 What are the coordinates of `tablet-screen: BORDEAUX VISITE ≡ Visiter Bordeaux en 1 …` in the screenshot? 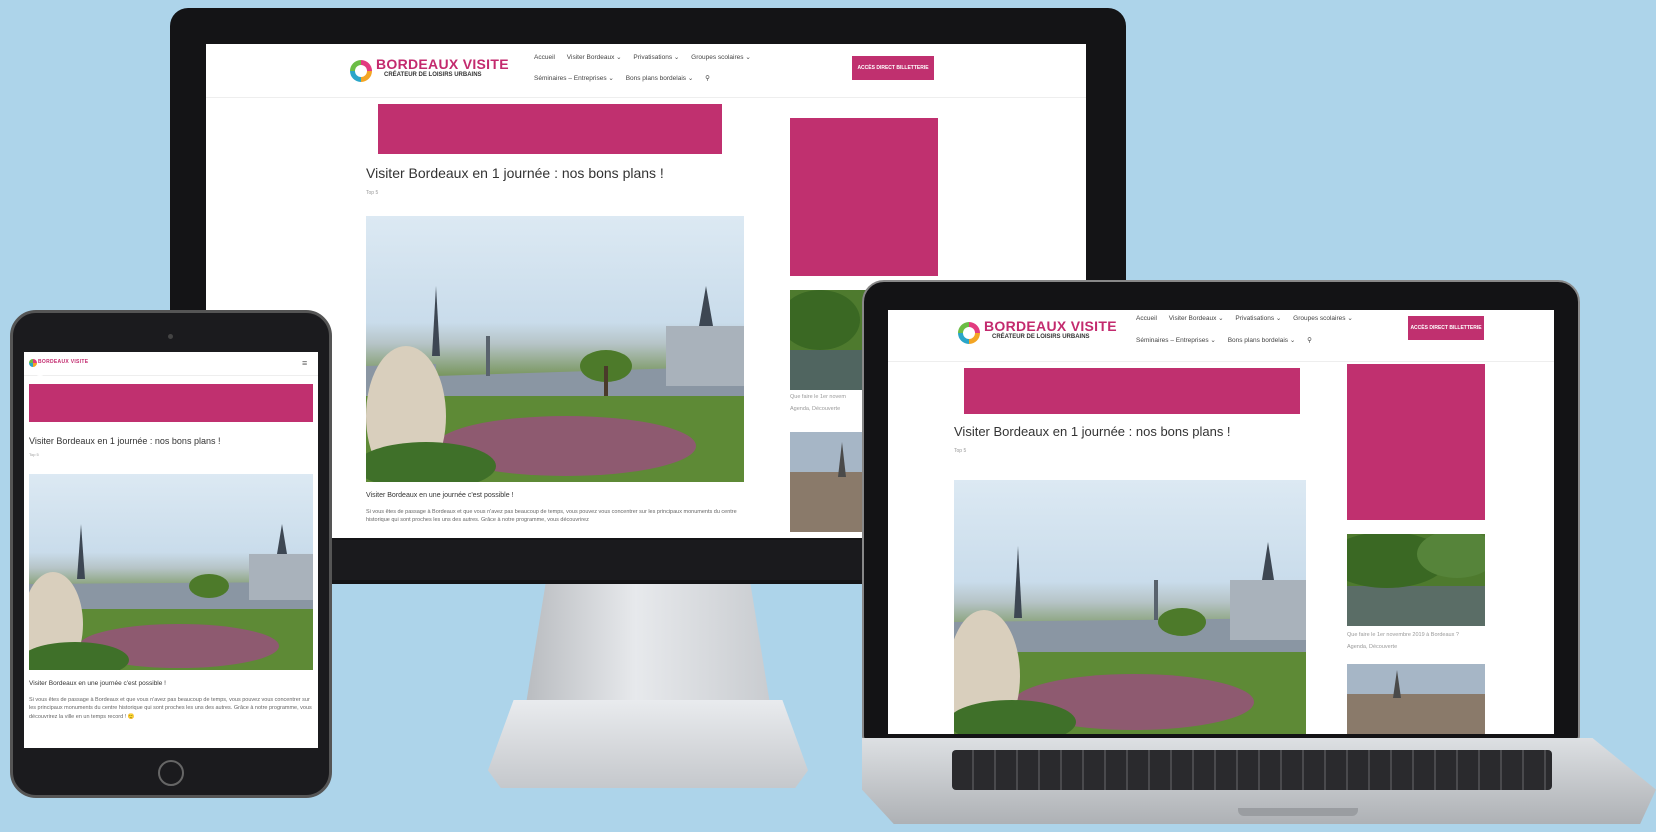 It's located at (171, 550).